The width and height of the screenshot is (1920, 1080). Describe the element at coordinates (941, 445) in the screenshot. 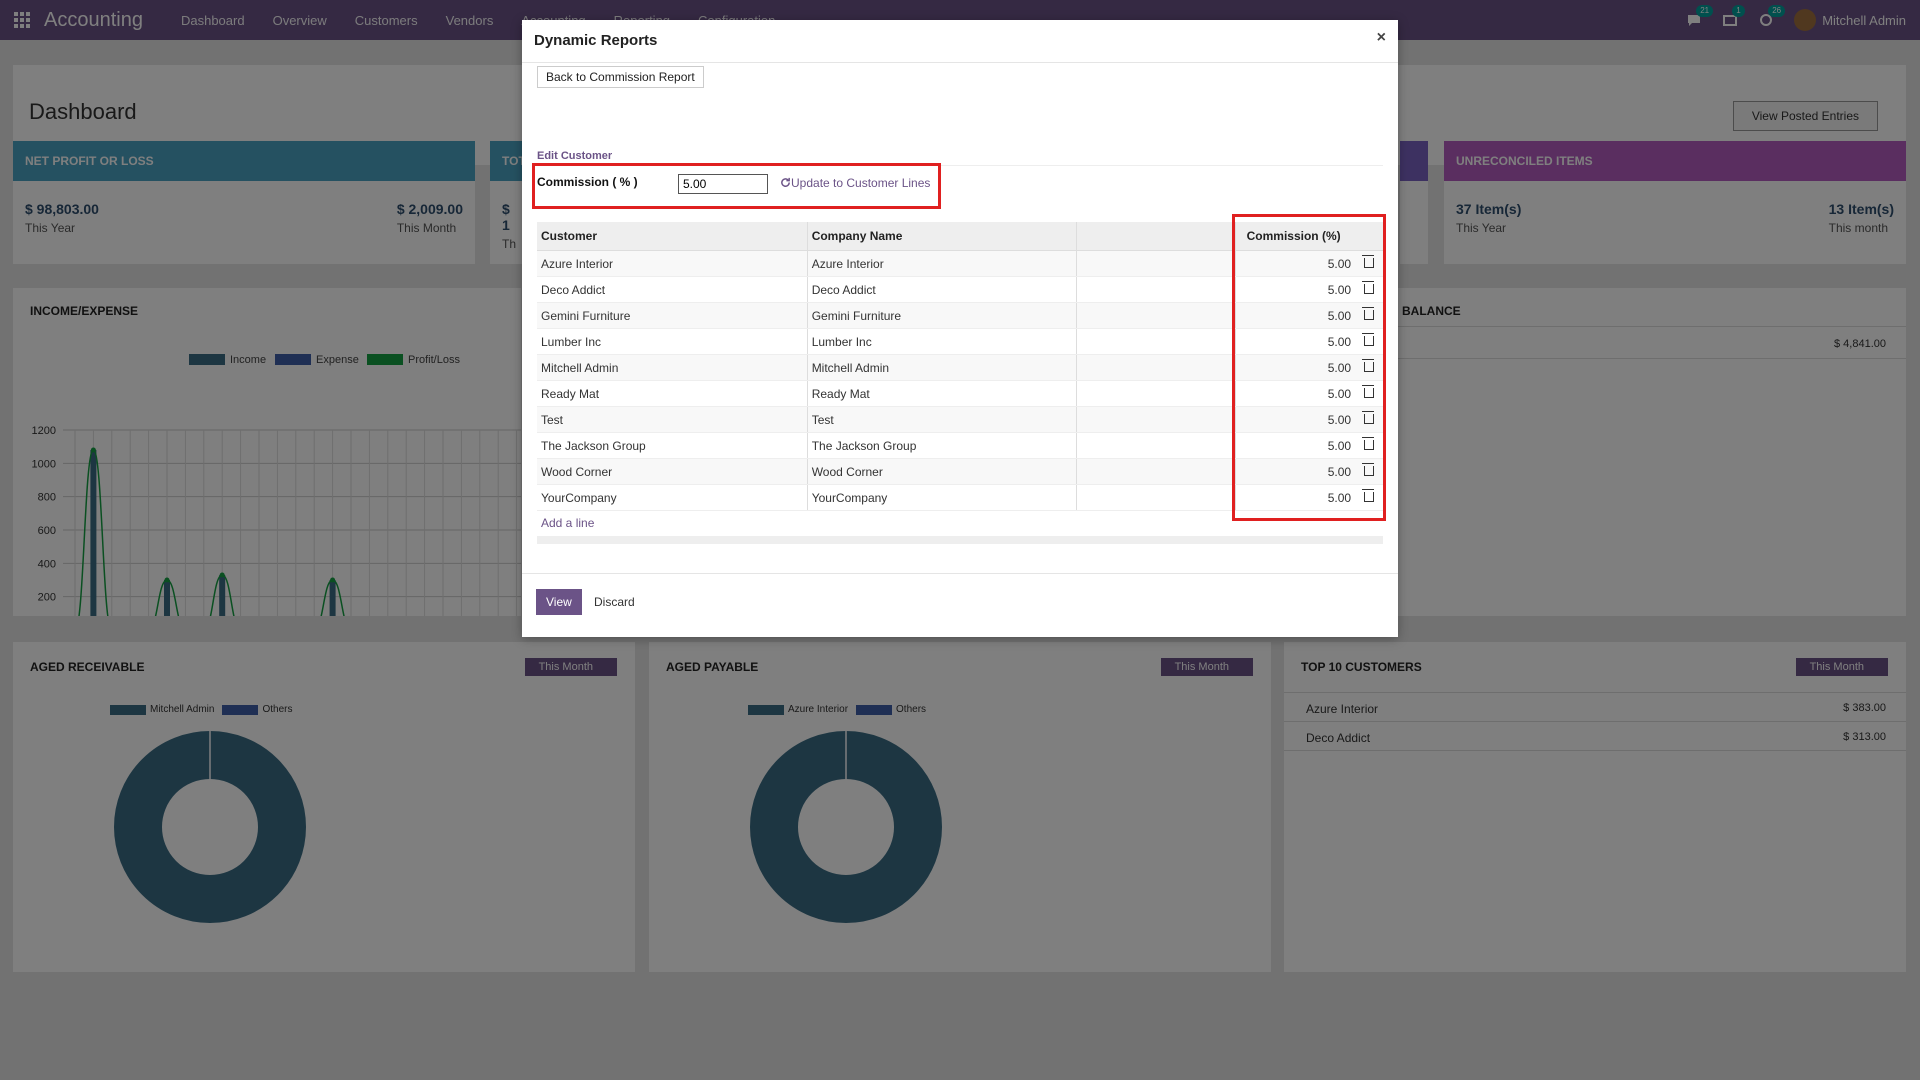

I see `cell-company: The Jackson Group` at that location.